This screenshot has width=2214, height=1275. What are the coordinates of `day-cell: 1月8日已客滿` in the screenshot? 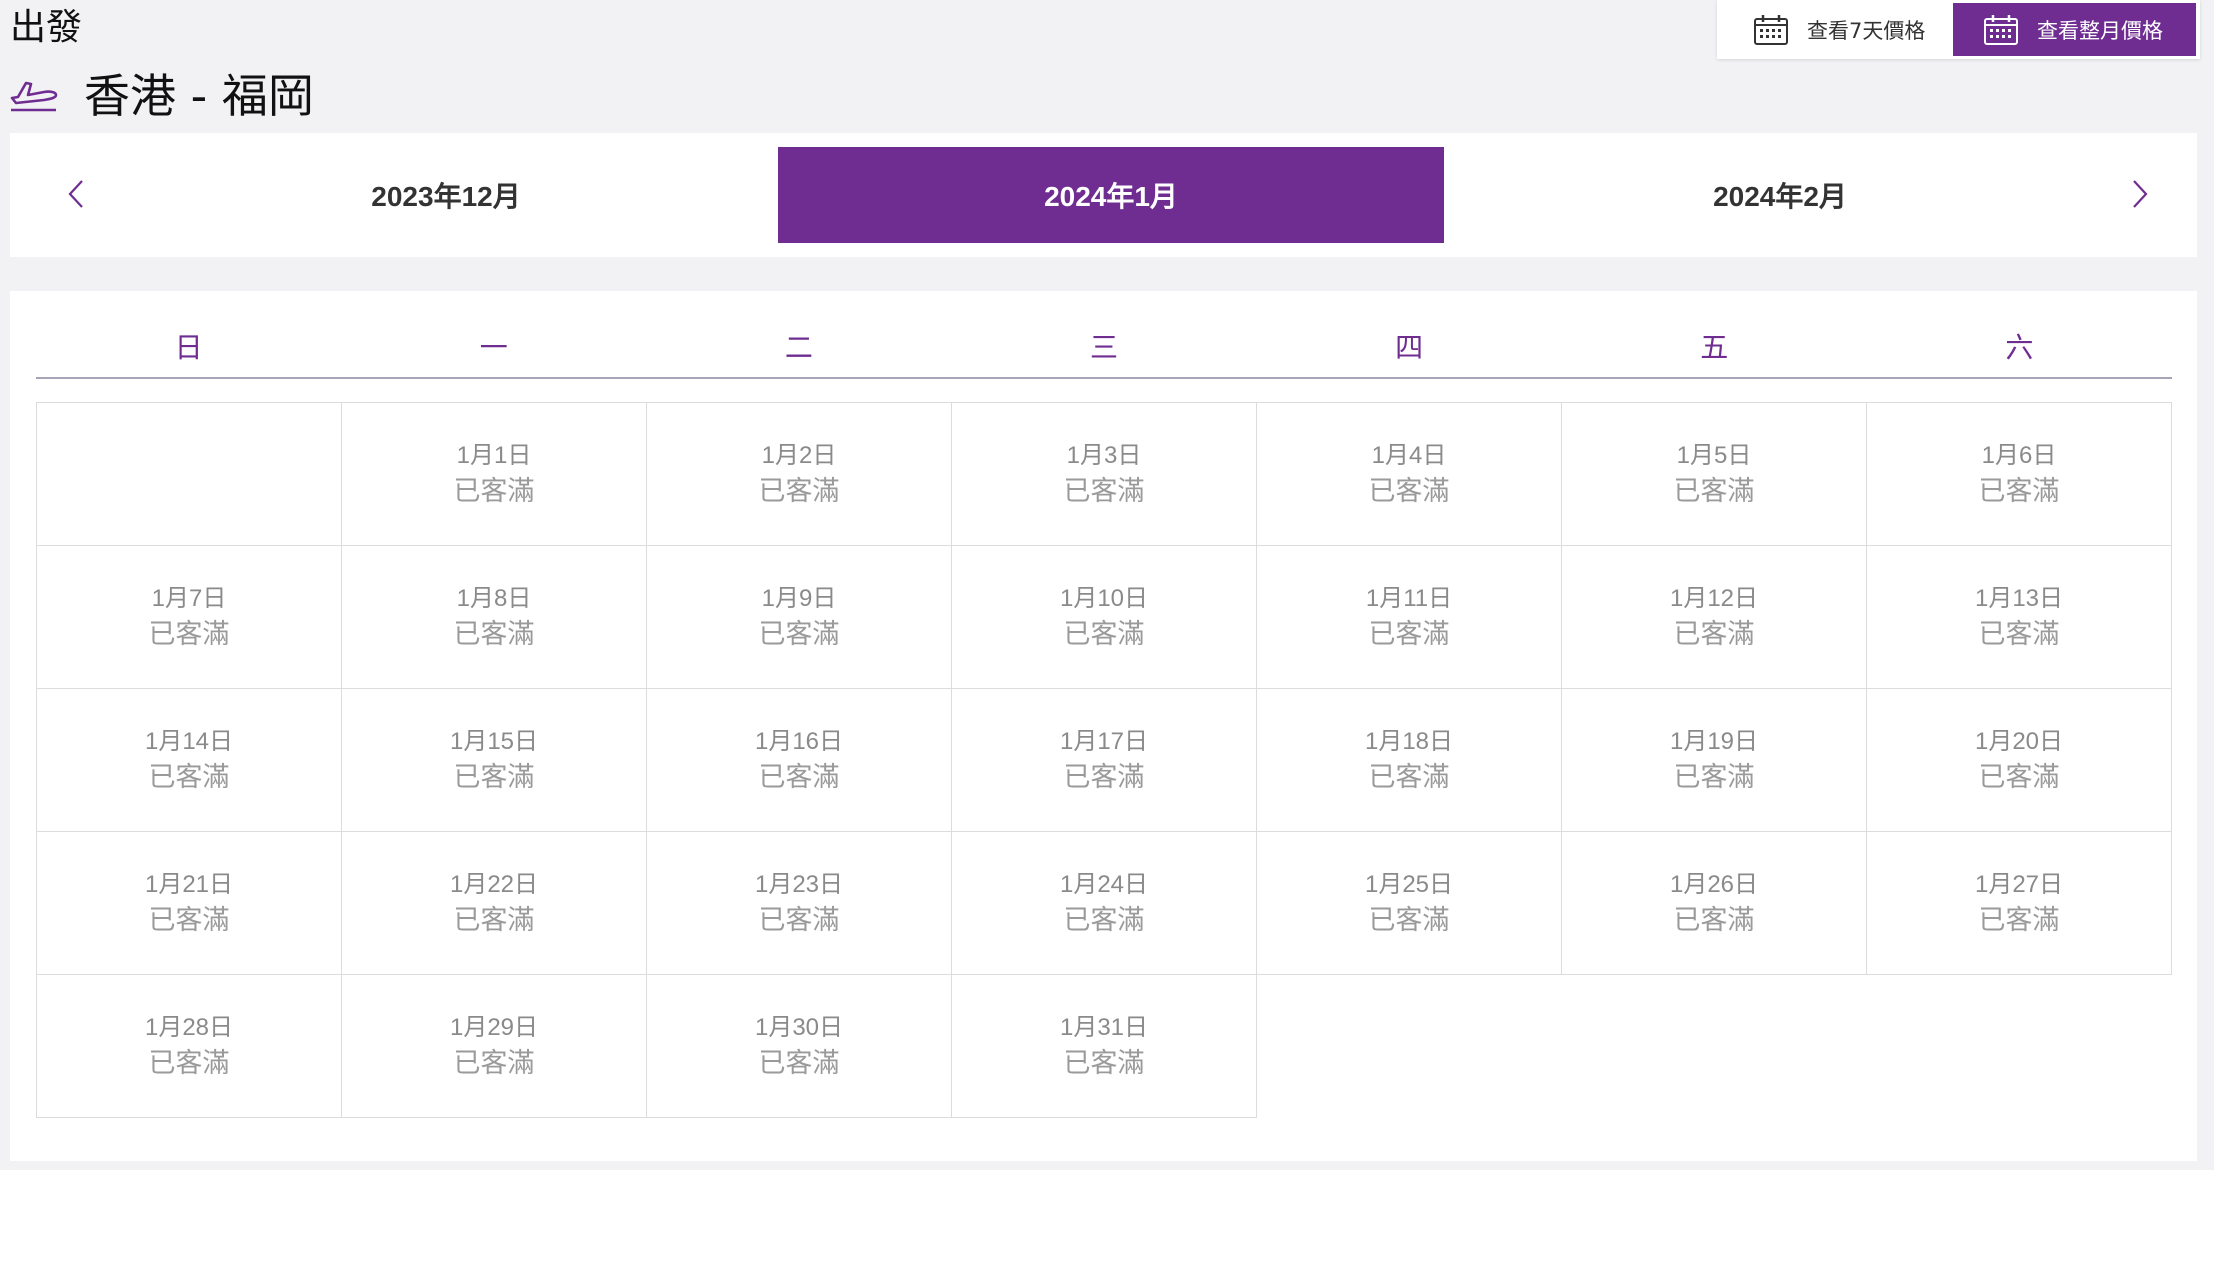 It's located at (494, 617).